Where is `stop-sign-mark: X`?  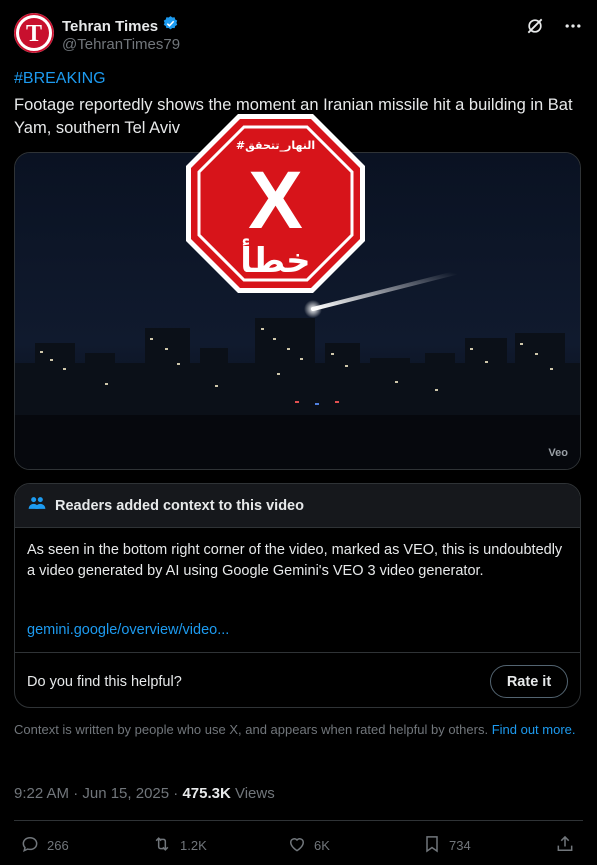
stop-sign-mark: X is located at coordinates (275, 200).